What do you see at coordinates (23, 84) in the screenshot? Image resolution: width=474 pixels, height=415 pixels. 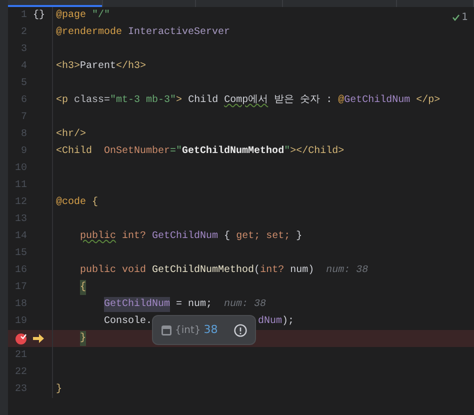 I see `line-number: 5` at bounding box center [23, 84].